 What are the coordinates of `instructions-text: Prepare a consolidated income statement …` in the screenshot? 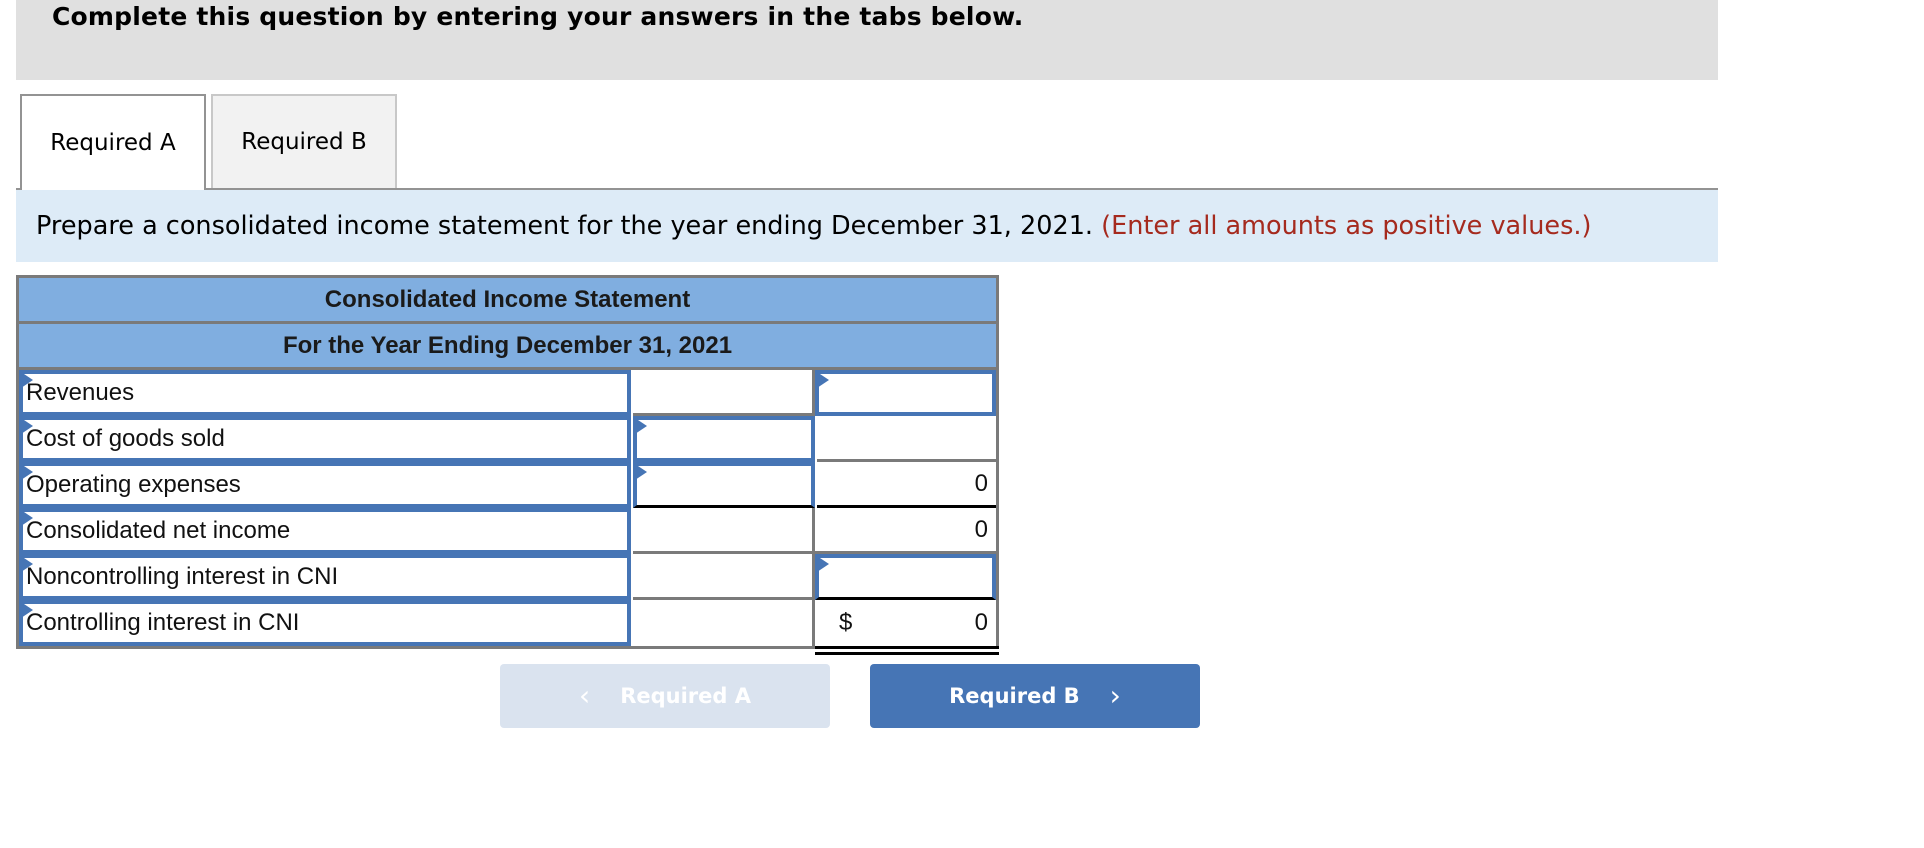 It's located at (813, 226).